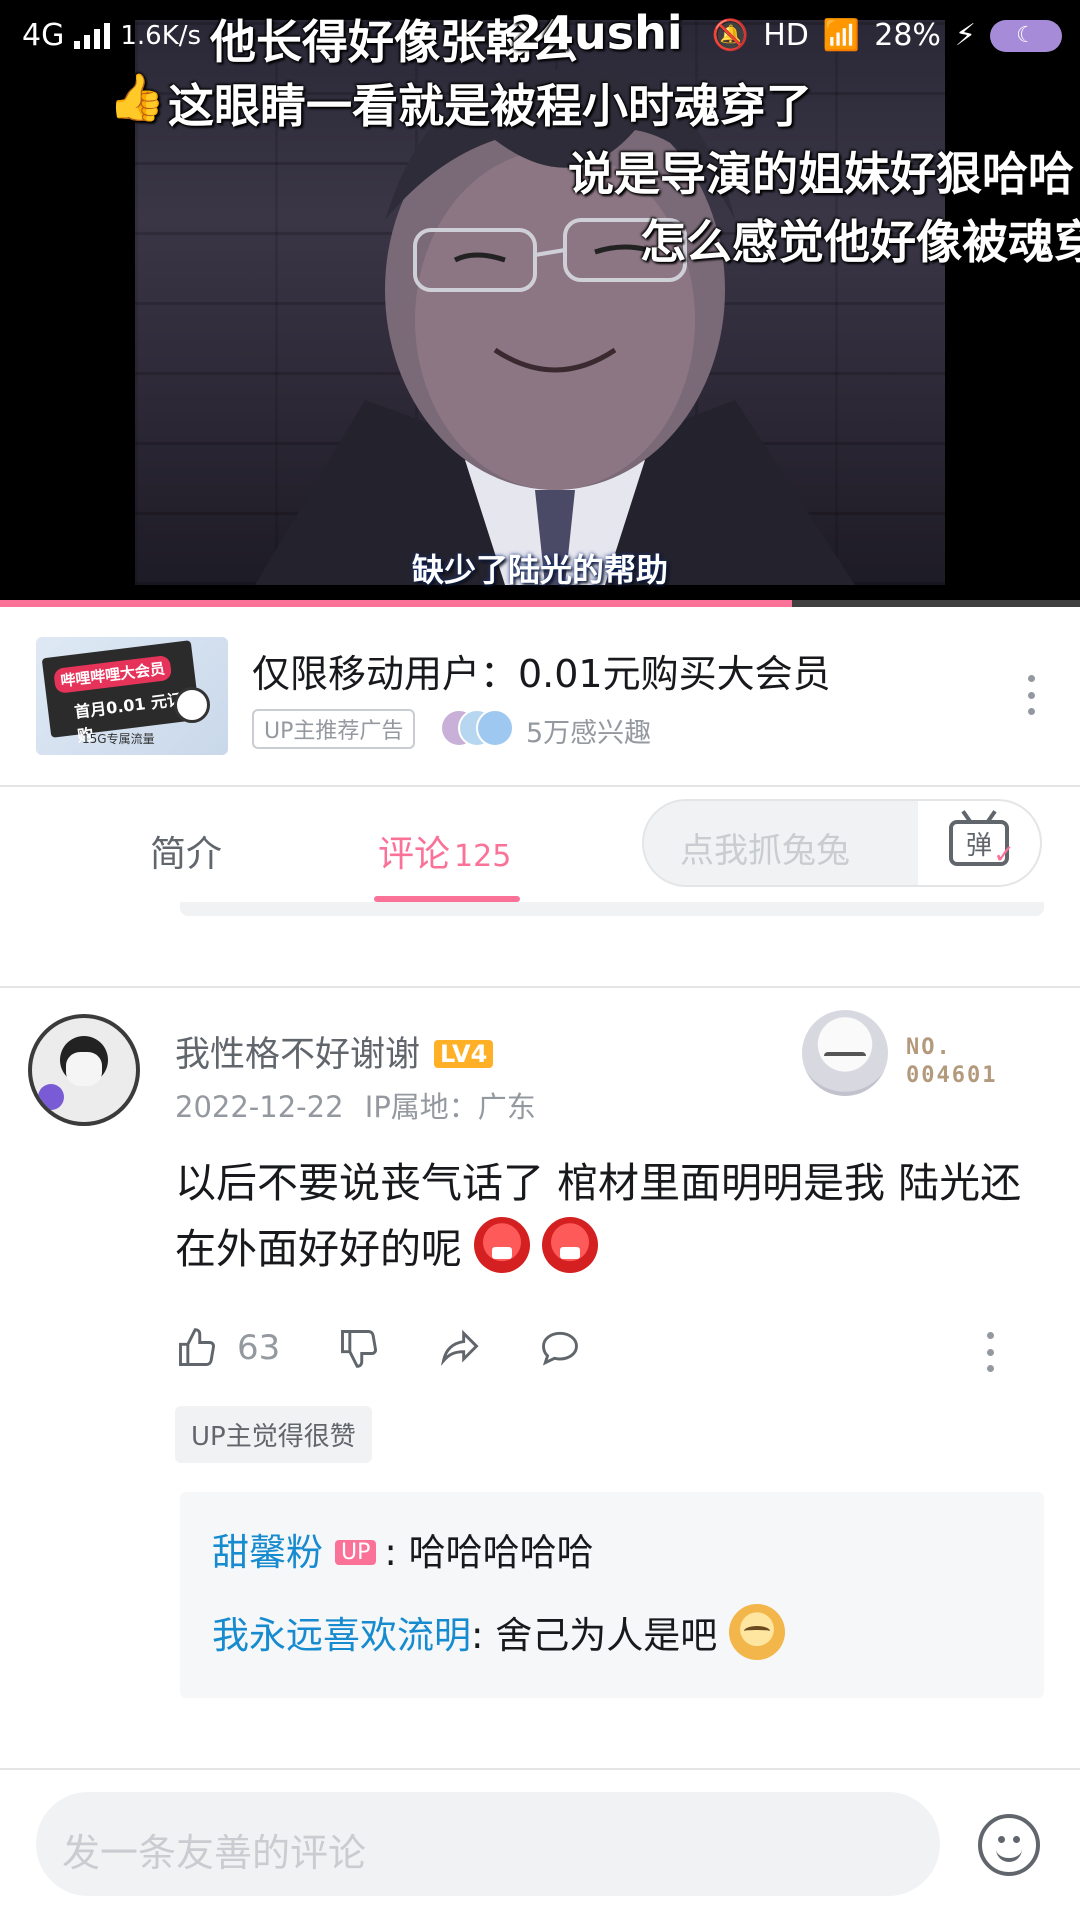 The width and height of the screenshot is (1080, 1922). I want to click on tab-comments-label: 评论, so click(414, 854).